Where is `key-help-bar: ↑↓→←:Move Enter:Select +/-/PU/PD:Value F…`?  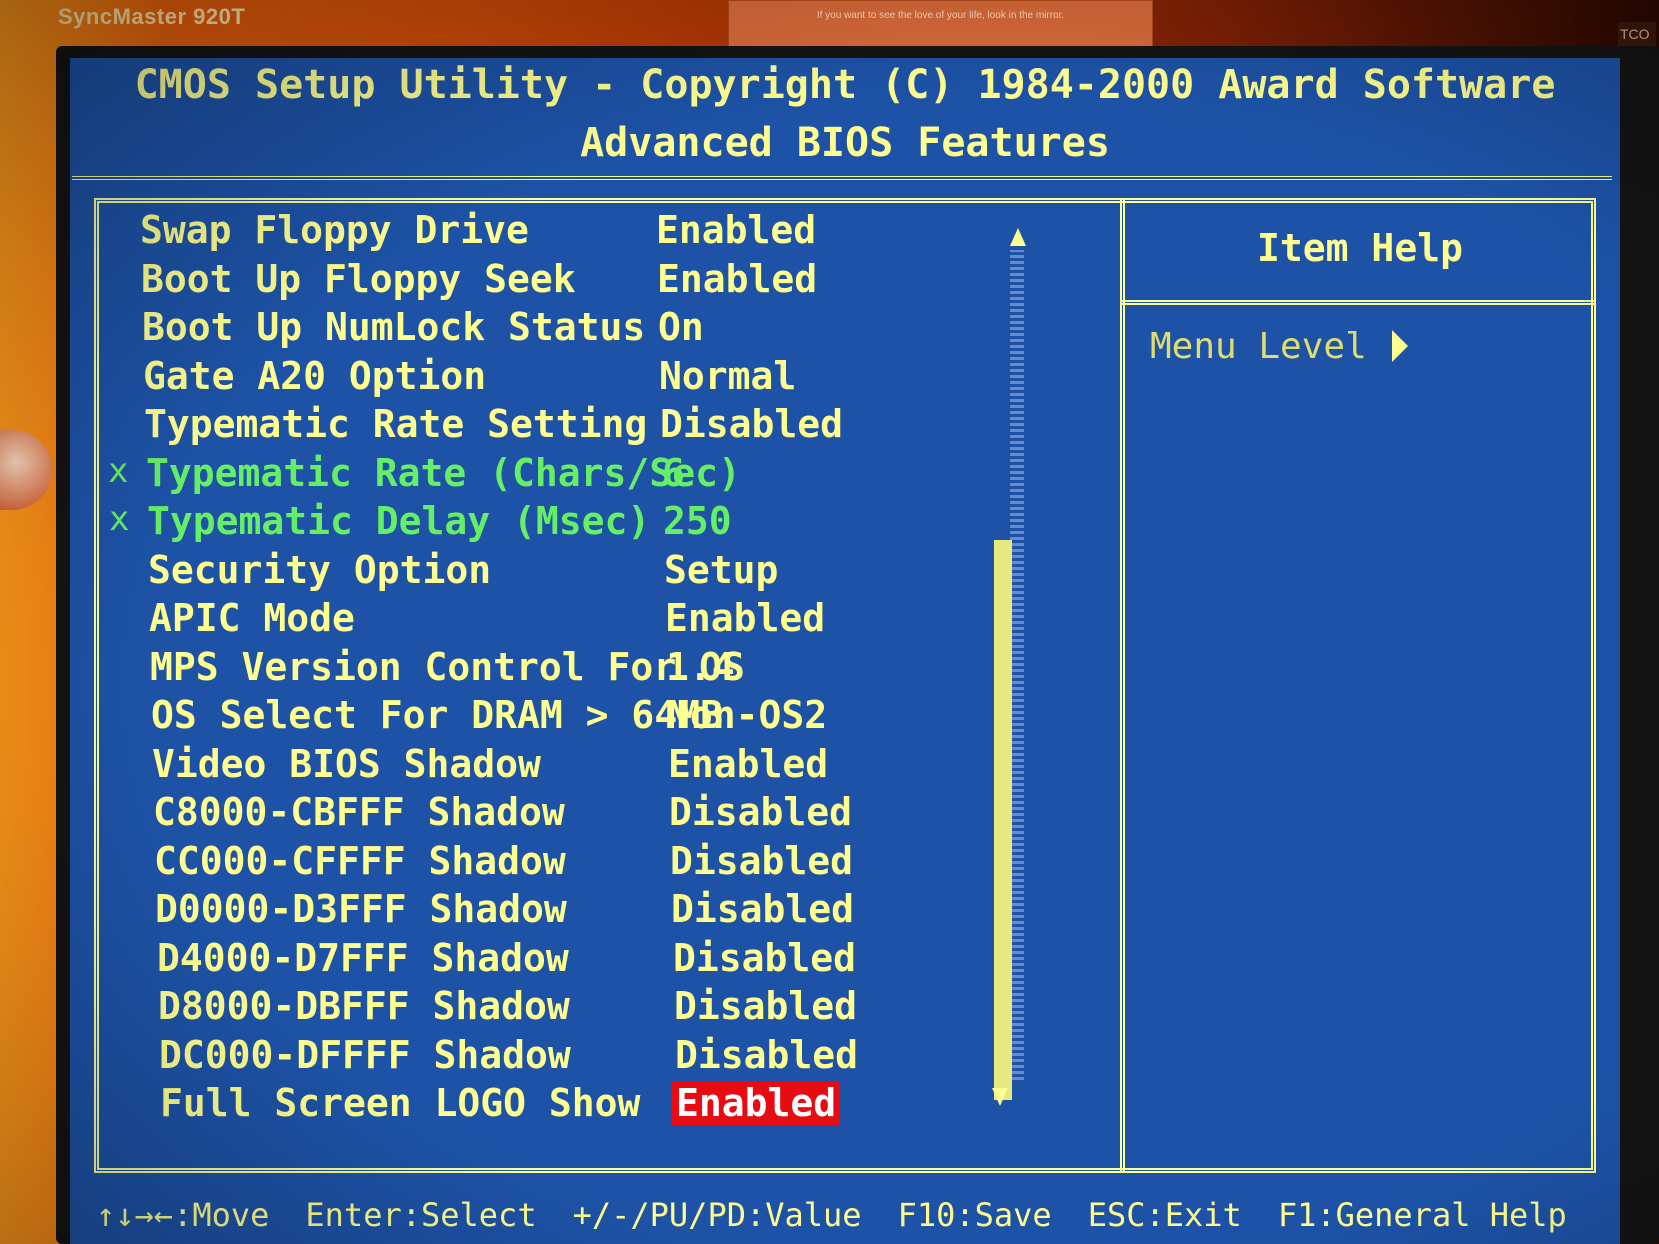 key-help-bar: ↑↓→←:Move Enter:Select +/-/PU/PD:Value F… is located at coordinates (856, 1215).